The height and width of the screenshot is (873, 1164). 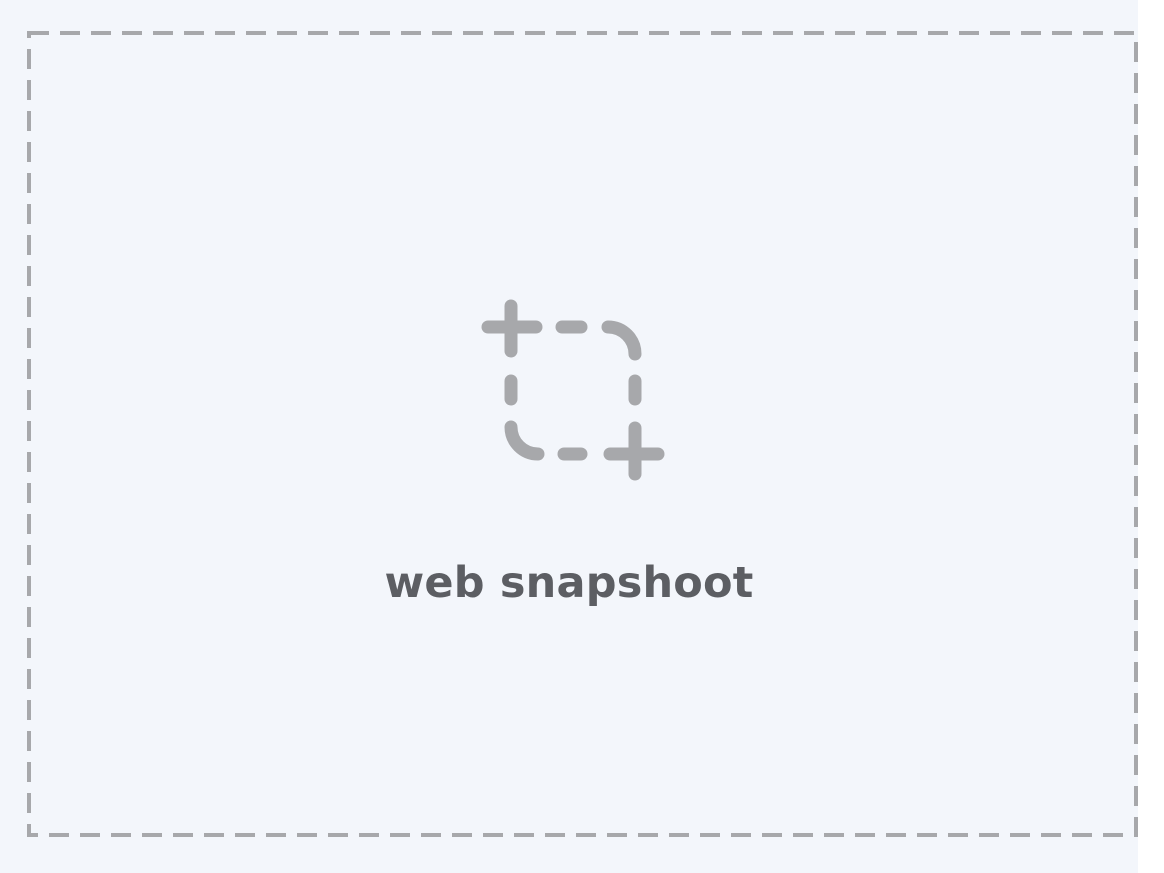 What do you see at coordinates (573, 390) in the screenshot?
I see `screenshot-capture-icon` at bounding box center [573, 390].